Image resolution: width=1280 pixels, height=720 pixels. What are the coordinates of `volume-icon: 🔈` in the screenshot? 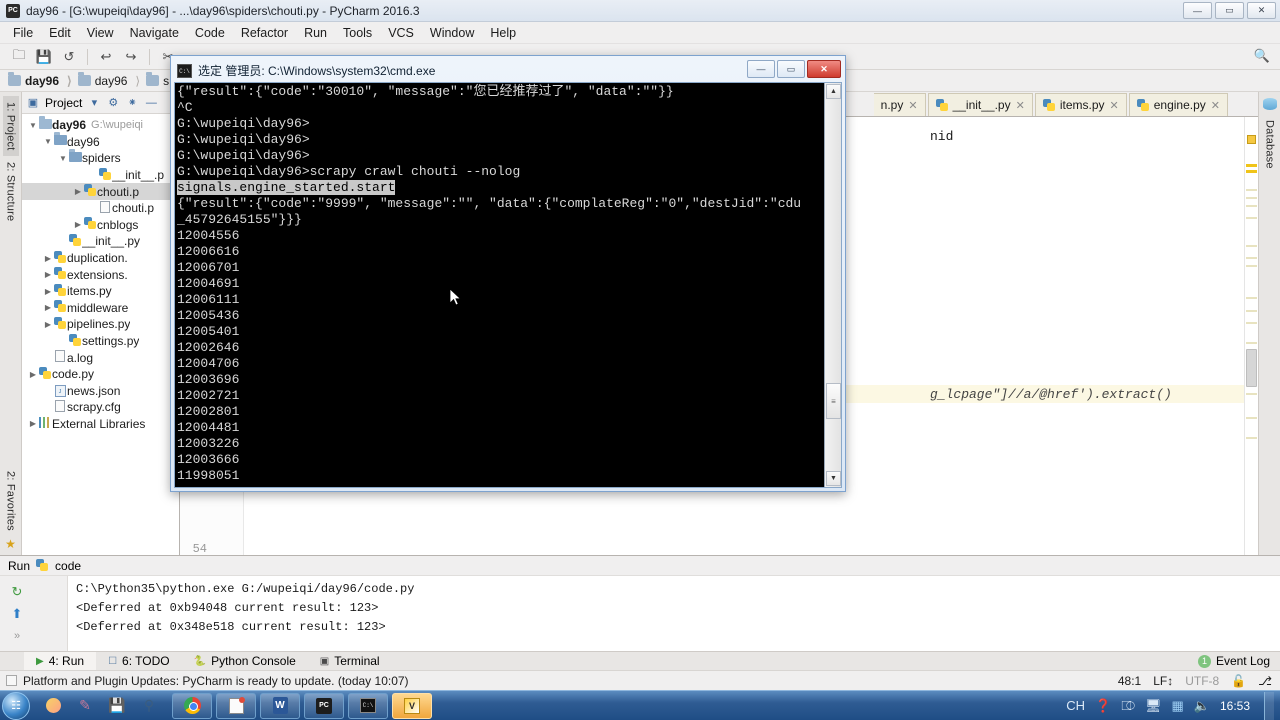 It's located at (1202, 706).